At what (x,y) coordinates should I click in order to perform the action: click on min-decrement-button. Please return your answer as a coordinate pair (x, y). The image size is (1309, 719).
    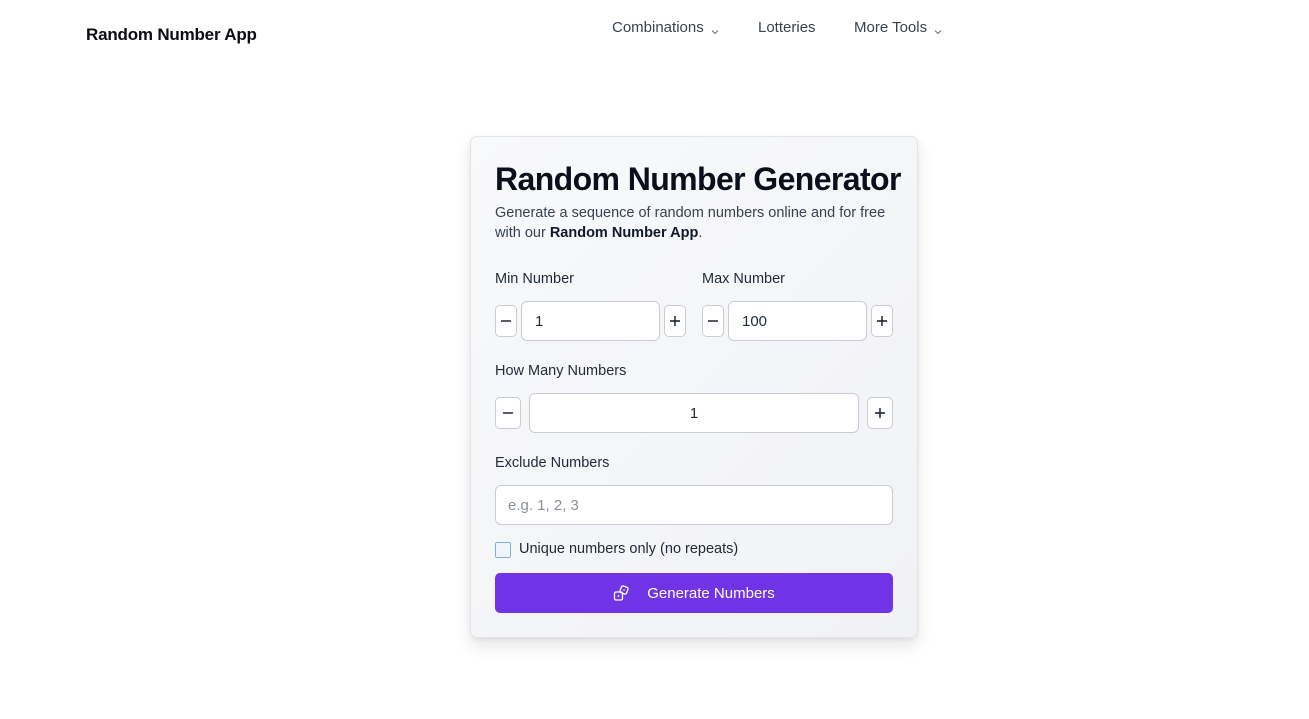
    Looking at the image, I should click on (506, 321).